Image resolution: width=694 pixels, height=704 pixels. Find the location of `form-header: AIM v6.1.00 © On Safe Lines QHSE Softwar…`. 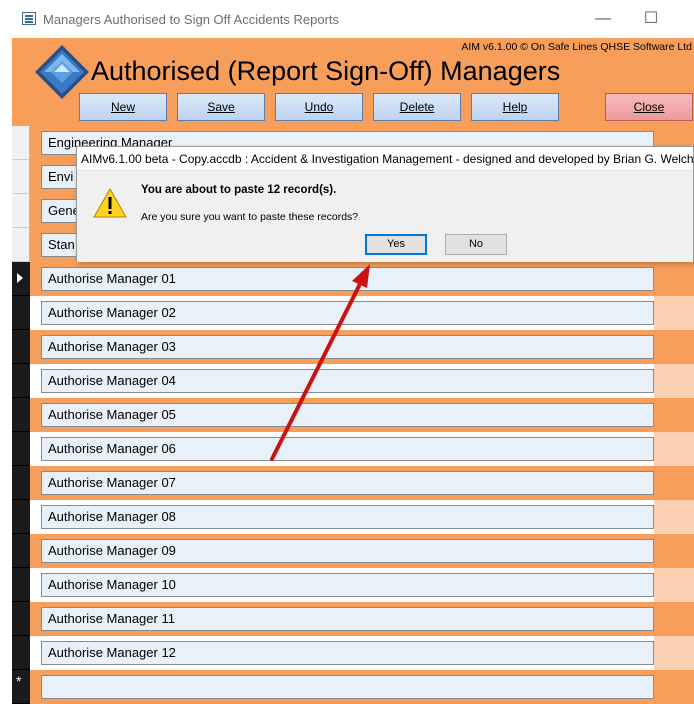

form-header: AIM v6.1.00 © On Safe Lines QHSE Softwar… is located at coordinates (353, 82).